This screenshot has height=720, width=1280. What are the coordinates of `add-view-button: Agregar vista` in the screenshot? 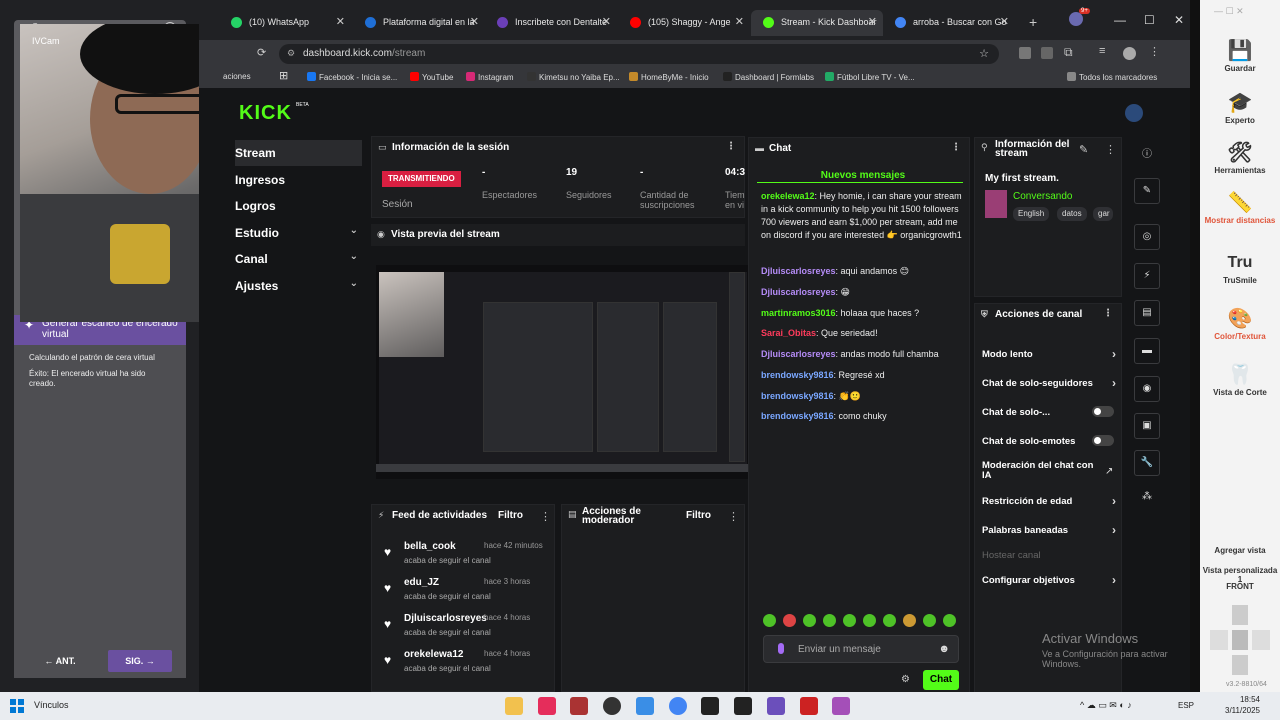 It's located at (1240, 550).